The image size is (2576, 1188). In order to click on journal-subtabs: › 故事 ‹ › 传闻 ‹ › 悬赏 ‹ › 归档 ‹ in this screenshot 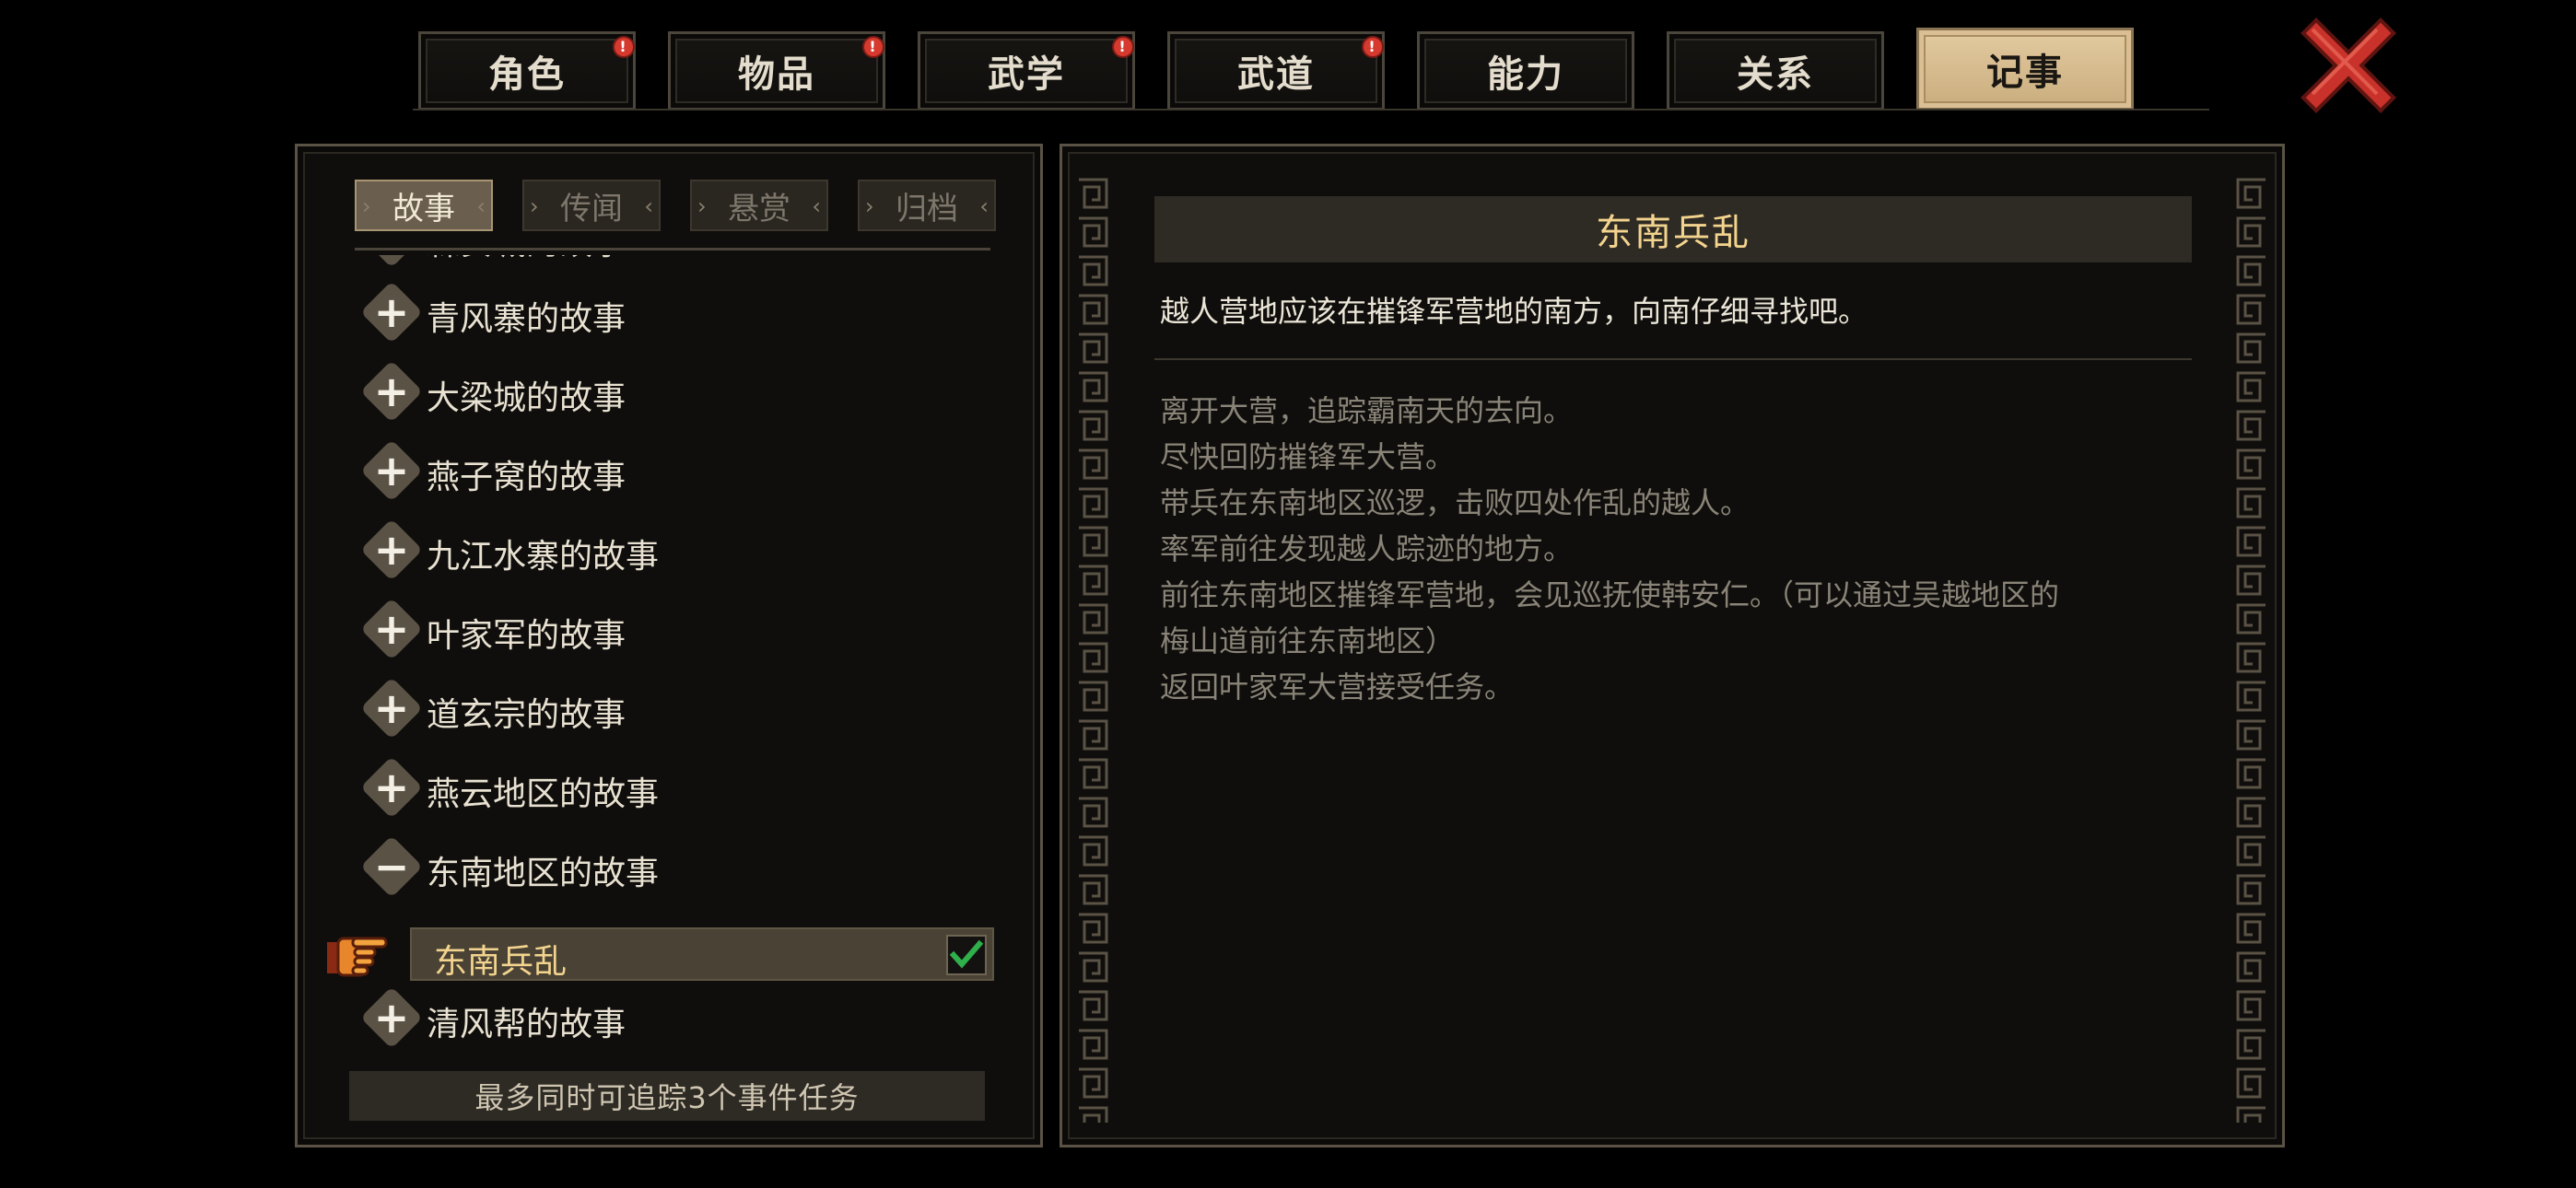, I will do `click(677, 205)`.